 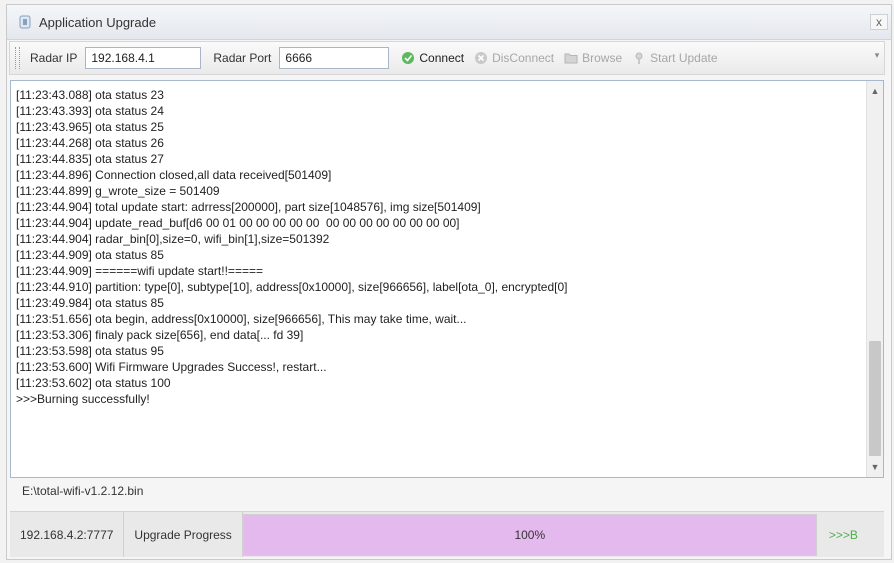 What do you see at coordinates (684, 58) in the screenshot?
I see `start-update-label: Start Update` at bounding box center [684, 58].